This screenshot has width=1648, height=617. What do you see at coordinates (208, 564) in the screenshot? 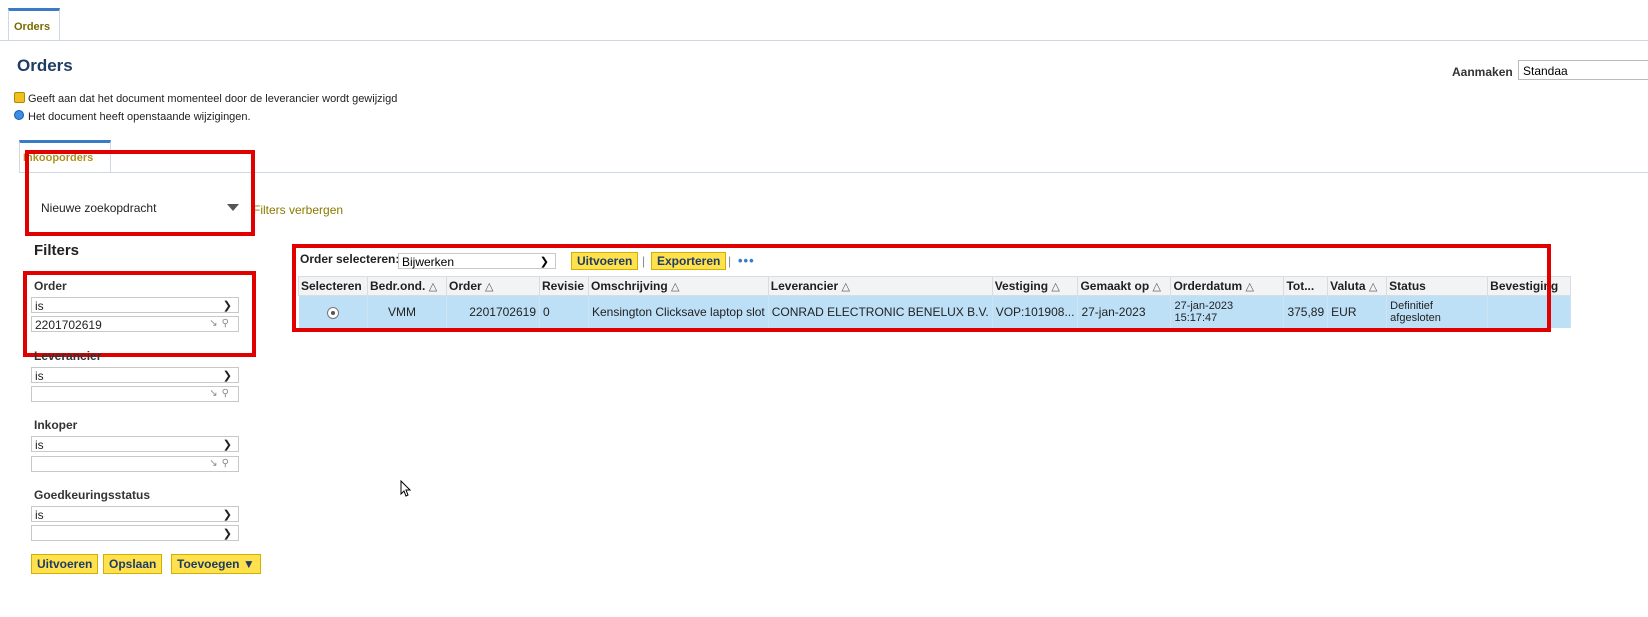
I see `filters-add-label: Toevoegen` at bounding box center [208, 564].